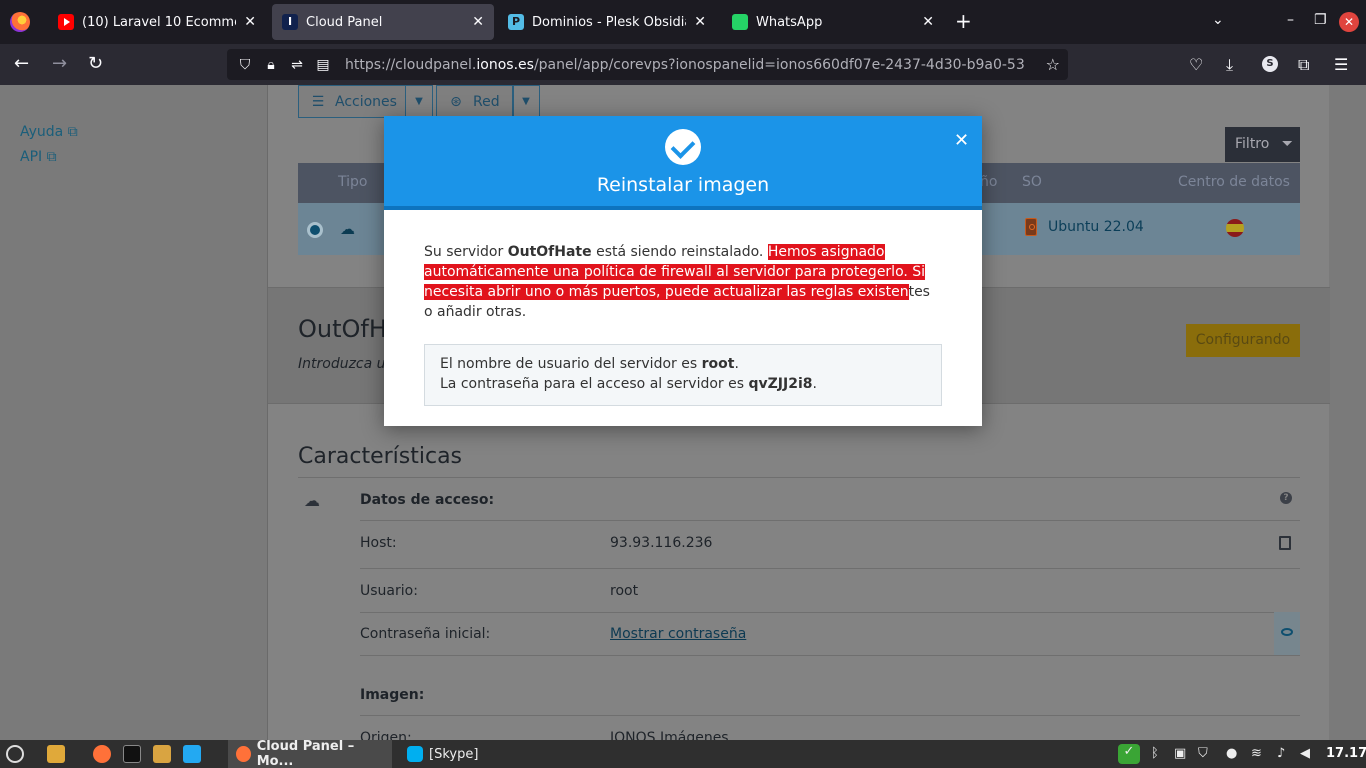 The width and height of the screenshot is (1366, 768). I want to click on terminal-icon, so click(132, 754).